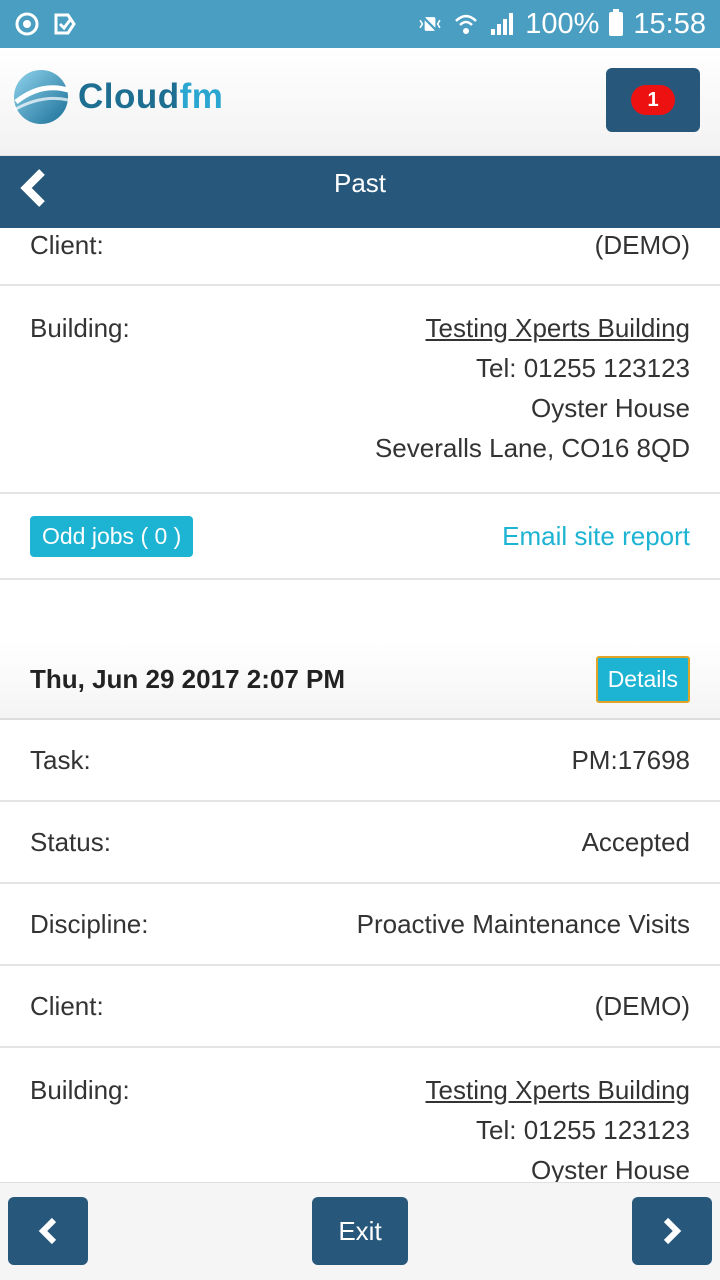 The height and width of the screenshot is (1280, 720). I want to click on discipline-value: Proactive Maintenance Visits, so click(523, 923).